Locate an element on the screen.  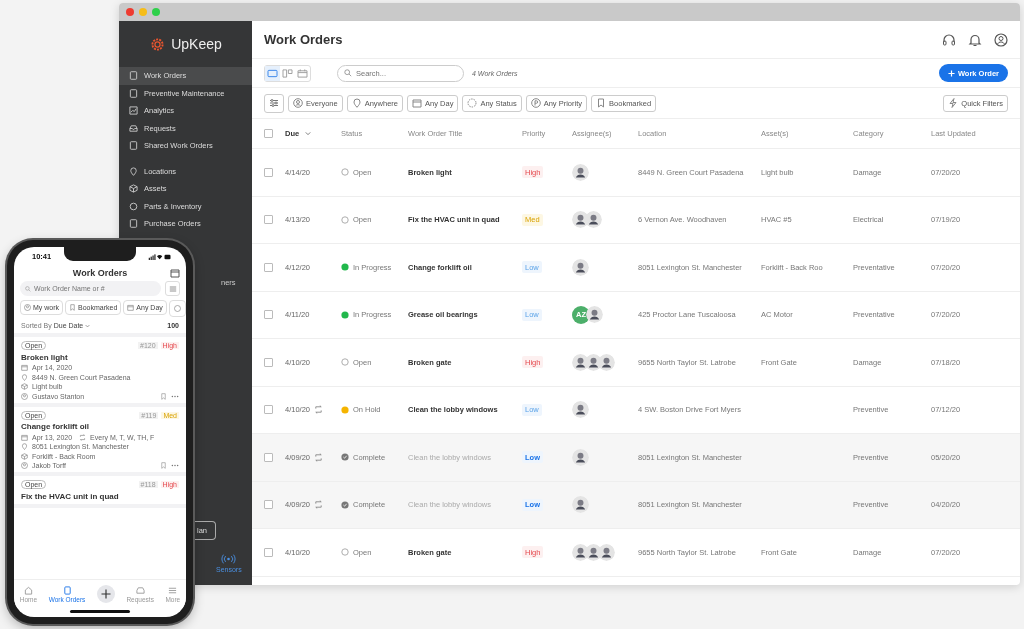
plus-icon is located at coordinates (951, 73).